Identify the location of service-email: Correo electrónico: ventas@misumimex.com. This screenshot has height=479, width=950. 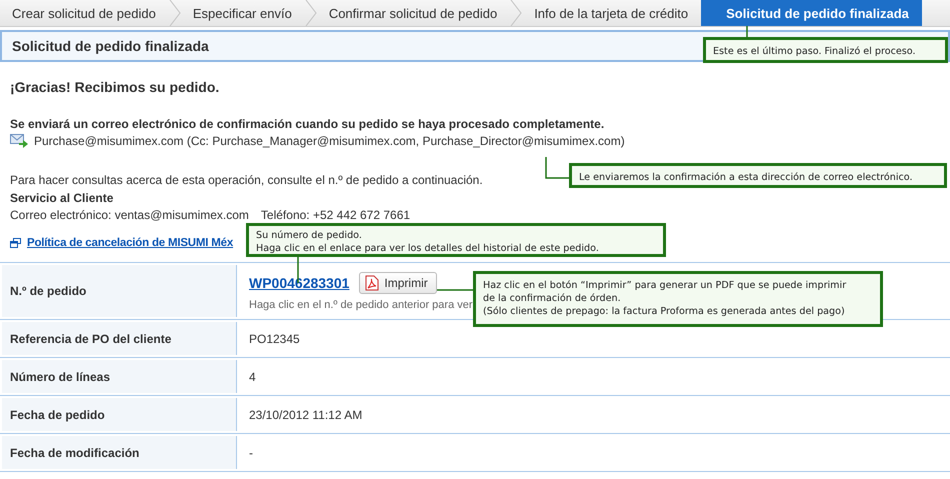
(129, 215).